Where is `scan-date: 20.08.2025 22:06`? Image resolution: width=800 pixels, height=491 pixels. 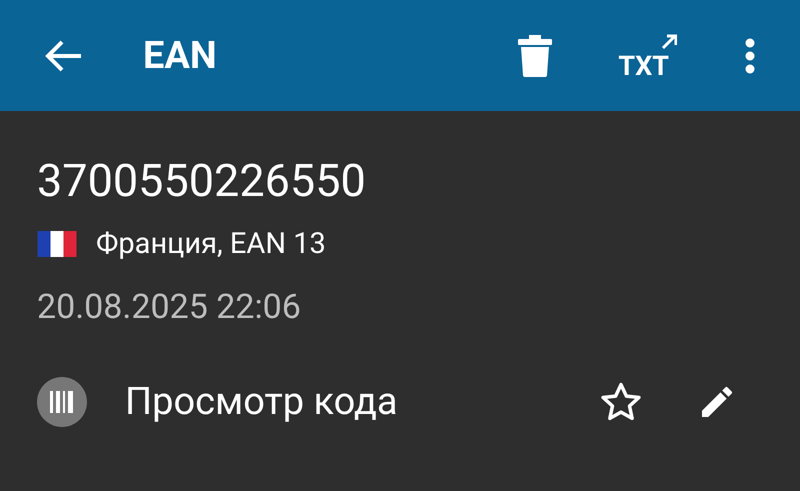
scan-date: 20.08.2025 22:06 is located at coordinates (169, 307).